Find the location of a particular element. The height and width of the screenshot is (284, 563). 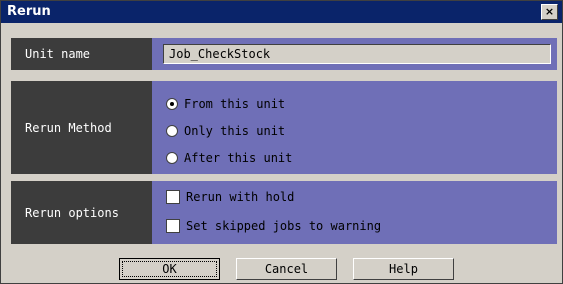

radio-after-this-unit: After this unit is located at coordinates (229, 158).